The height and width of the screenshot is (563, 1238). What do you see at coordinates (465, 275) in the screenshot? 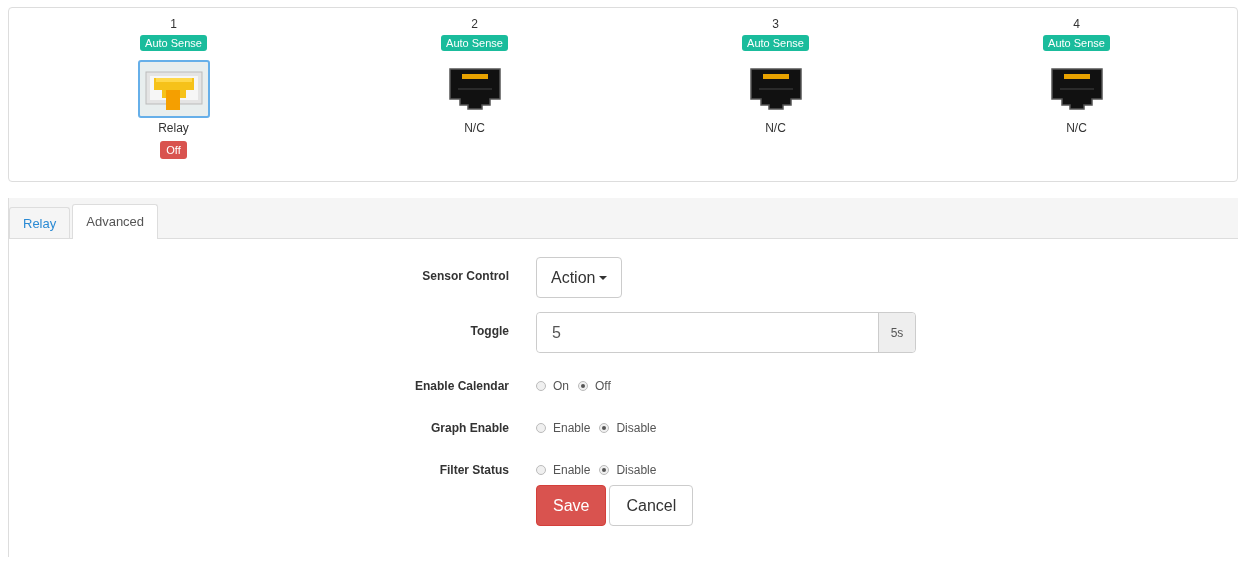
I see `field-label: Sensor Control` at bounding box center [465, 275].